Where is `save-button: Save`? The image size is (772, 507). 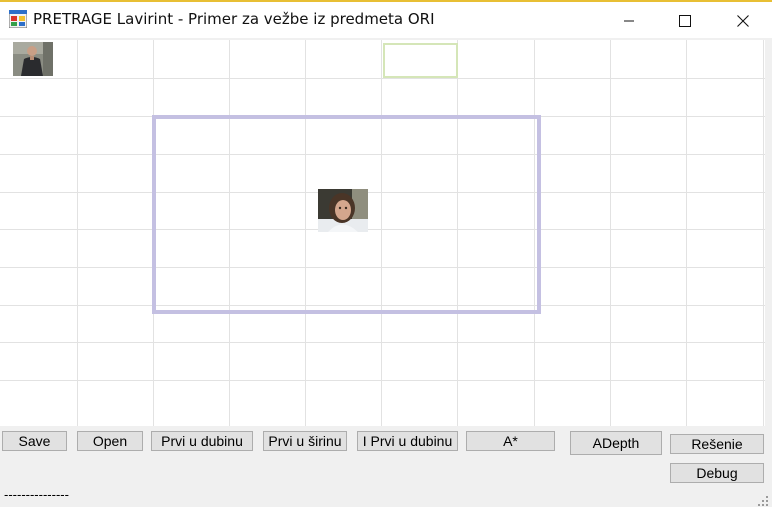
save-button: Save is located at coordinates (34, 441).